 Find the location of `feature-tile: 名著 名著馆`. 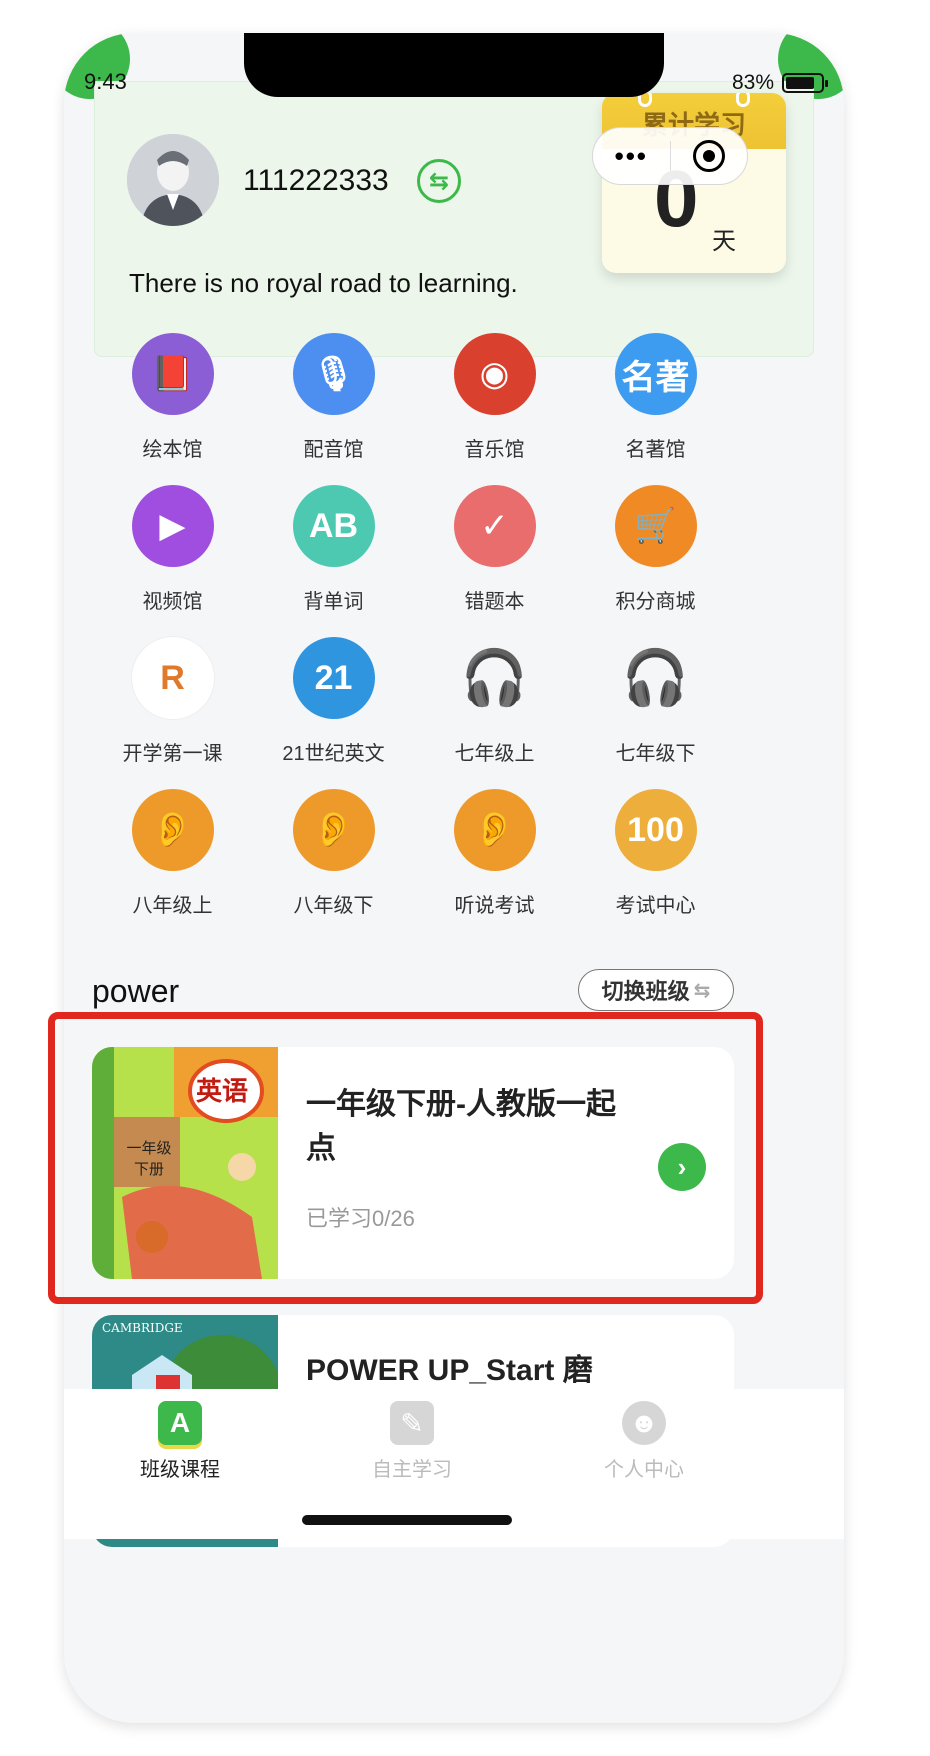

feature-tile: 名著 名著馆 is located at coordinates (655, 399).